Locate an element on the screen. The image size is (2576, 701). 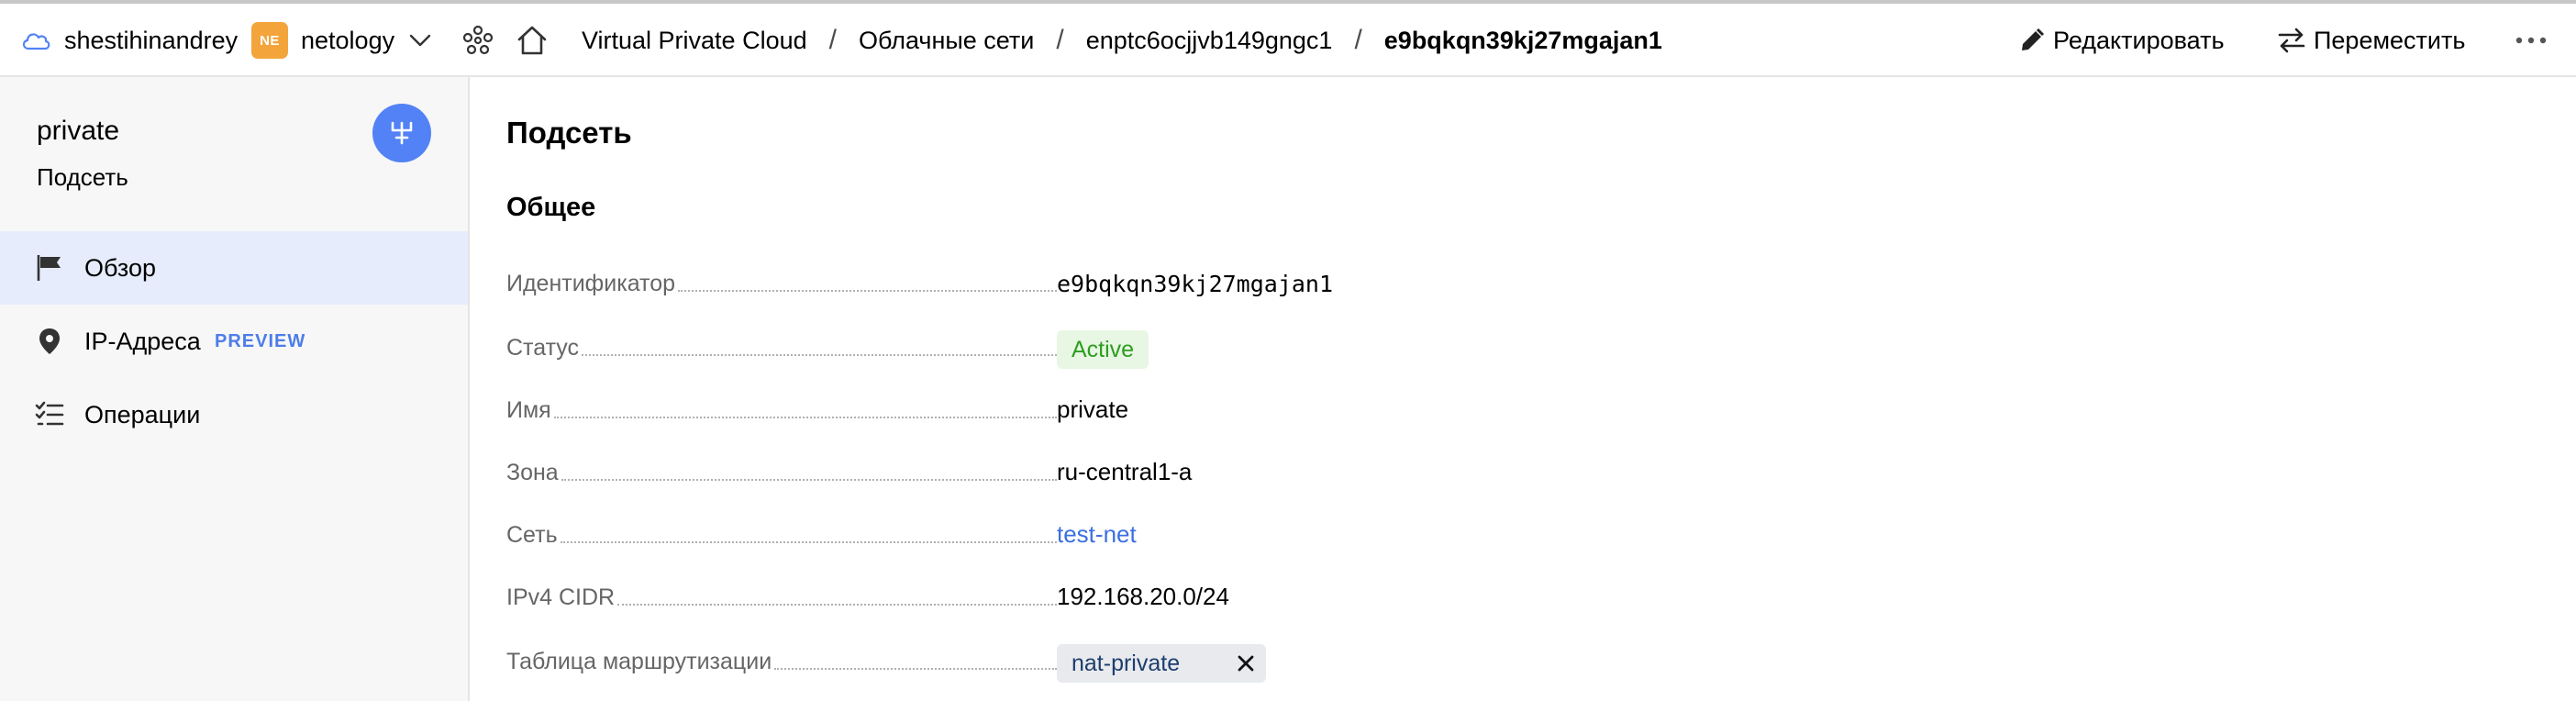
more-icon is located at coordinates (2531, 40).